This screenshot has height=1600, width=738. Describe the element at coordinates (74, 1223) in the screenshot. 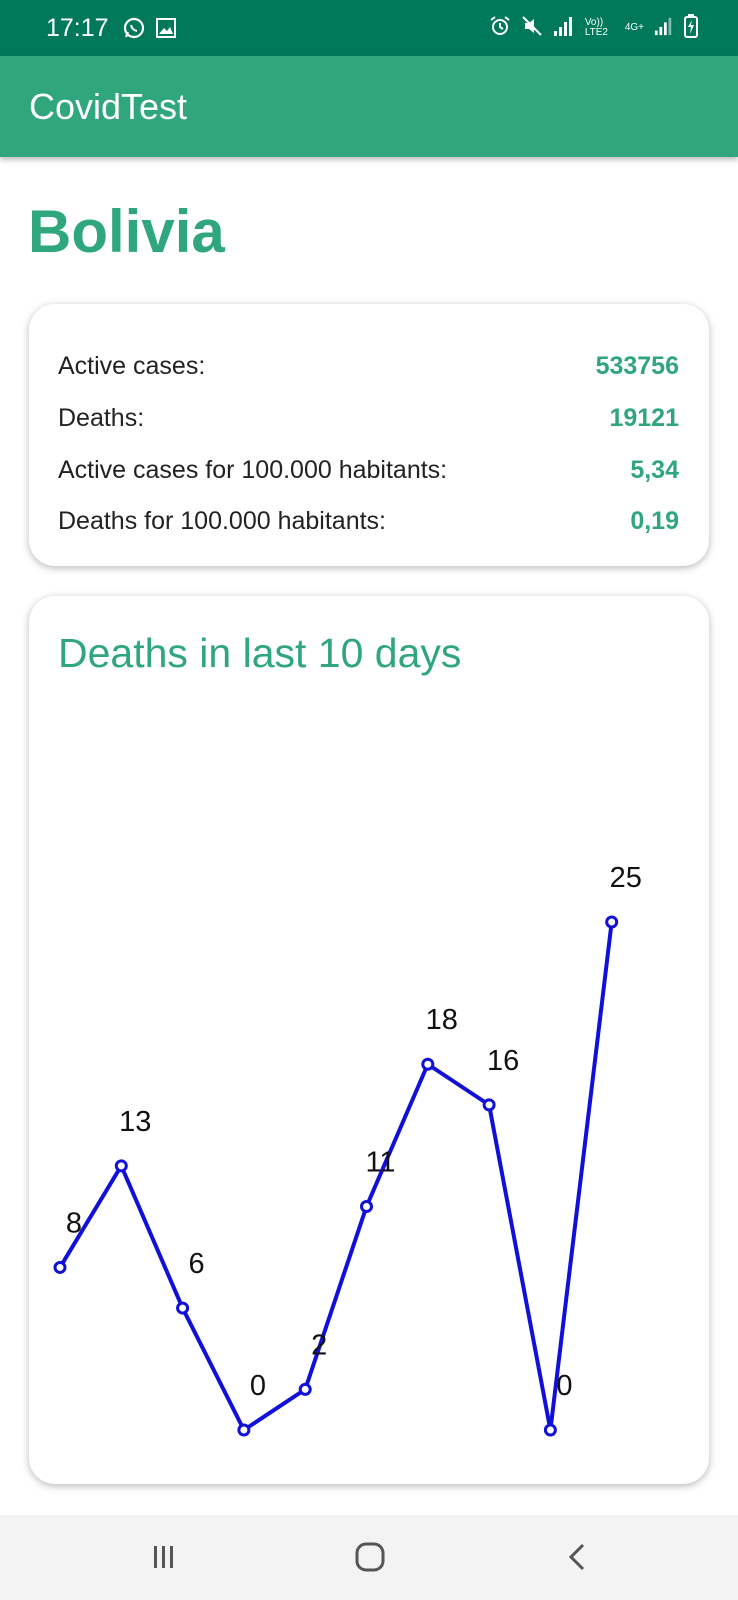

I see `data-label: 8` at that location.